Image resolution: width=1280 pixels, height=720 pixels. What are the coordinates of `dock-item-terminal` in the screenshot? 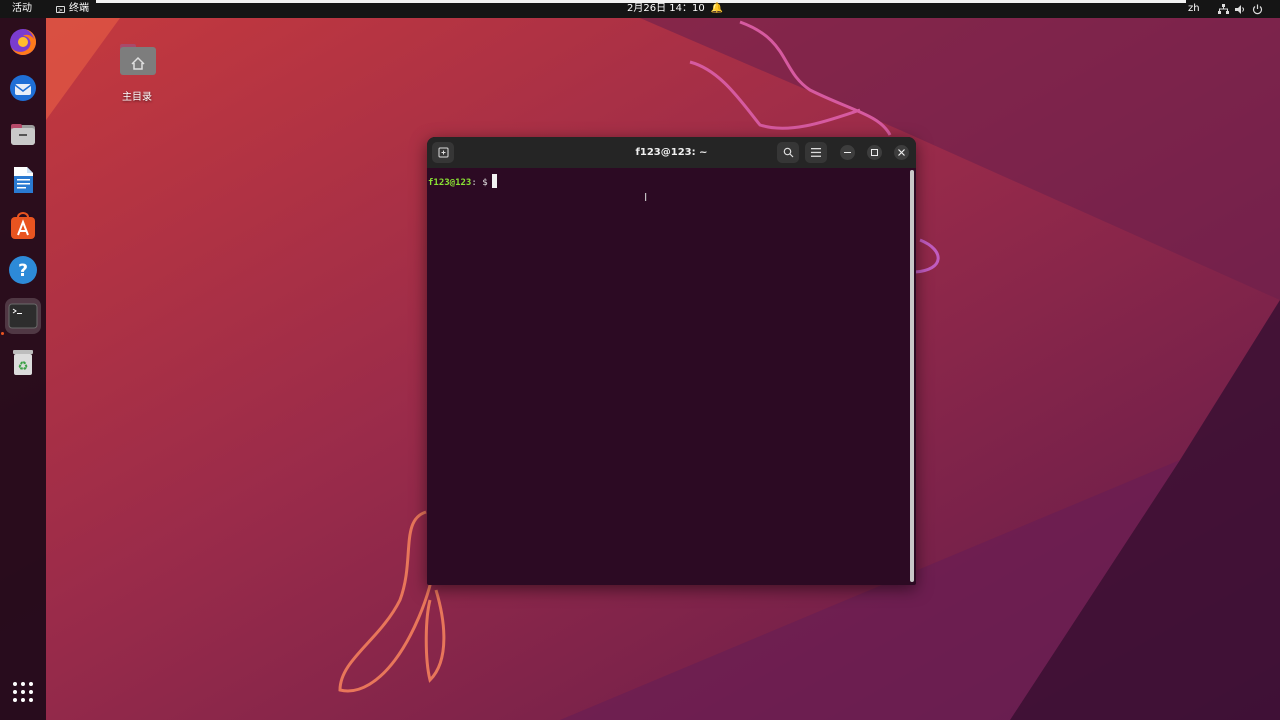 It's located at (23, 316).